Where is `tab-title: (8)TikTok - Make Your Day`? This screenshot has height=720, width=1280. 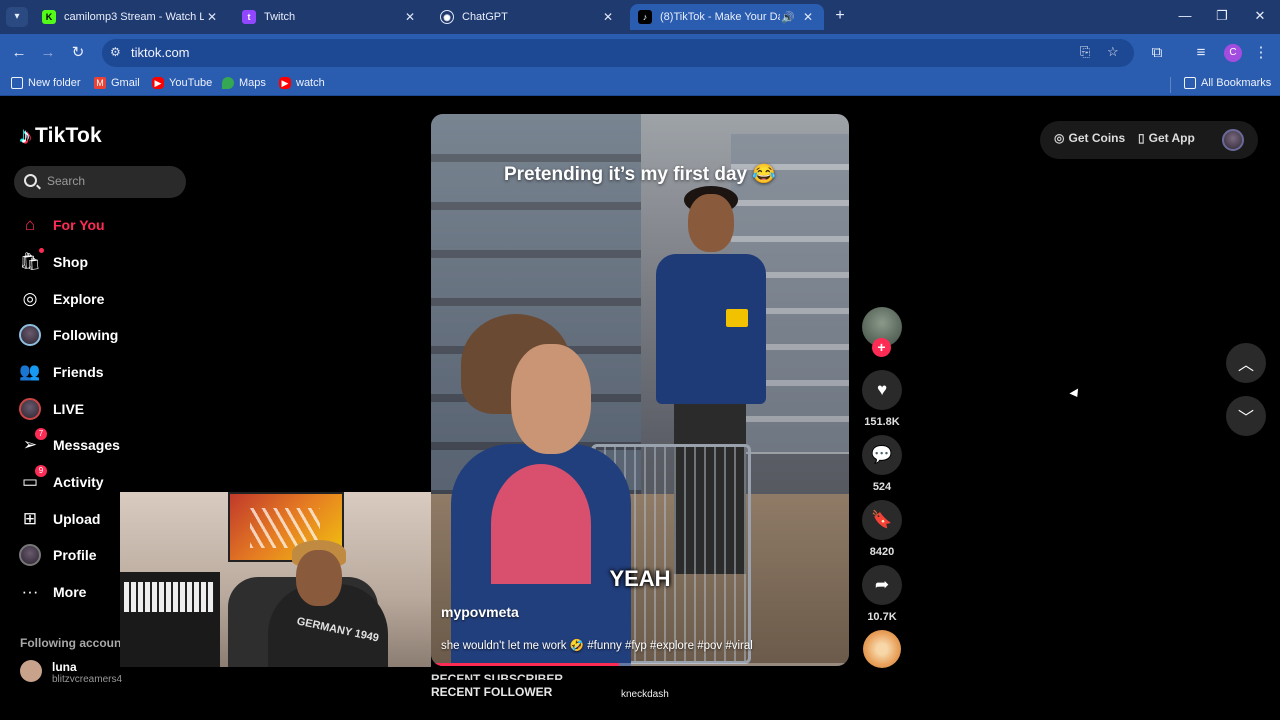
tab-title: (8)TikTok - Make Your Day is located at coordinates (720, 17).